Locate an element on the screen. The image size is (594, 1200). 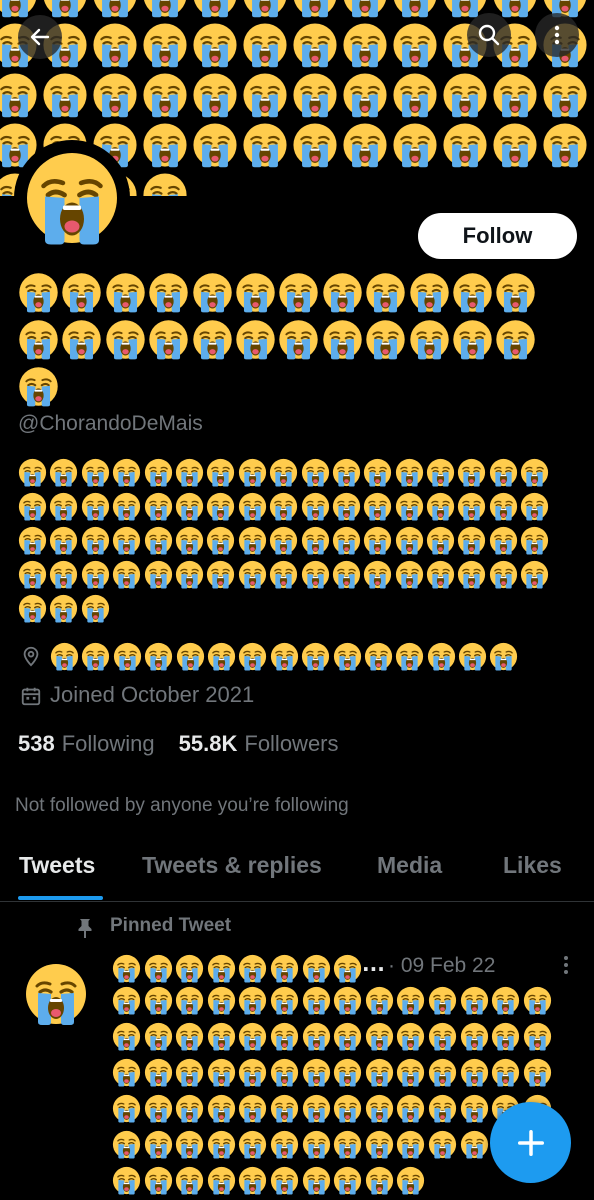
profile-avatar is located at coordinates (72, 198).